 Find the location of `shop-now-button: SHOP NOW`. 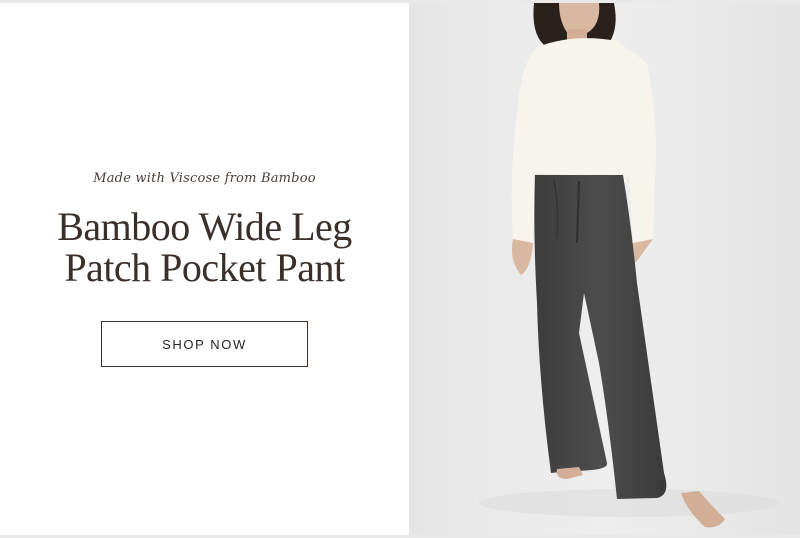

shop-now-button: SHOP NOW is located at coordinates (204, 344).